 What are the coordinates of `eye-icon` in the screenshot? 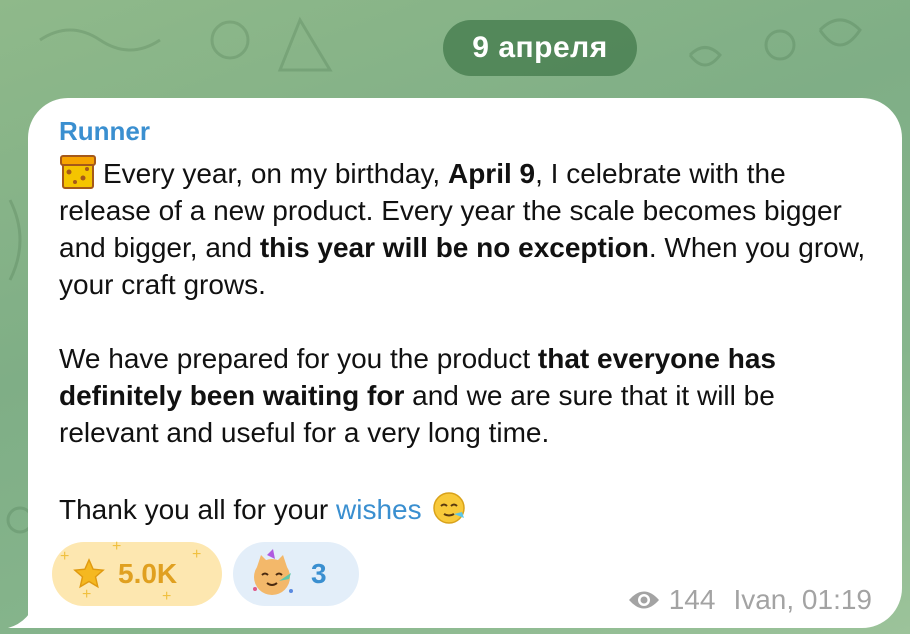 It's located at (643, 600).